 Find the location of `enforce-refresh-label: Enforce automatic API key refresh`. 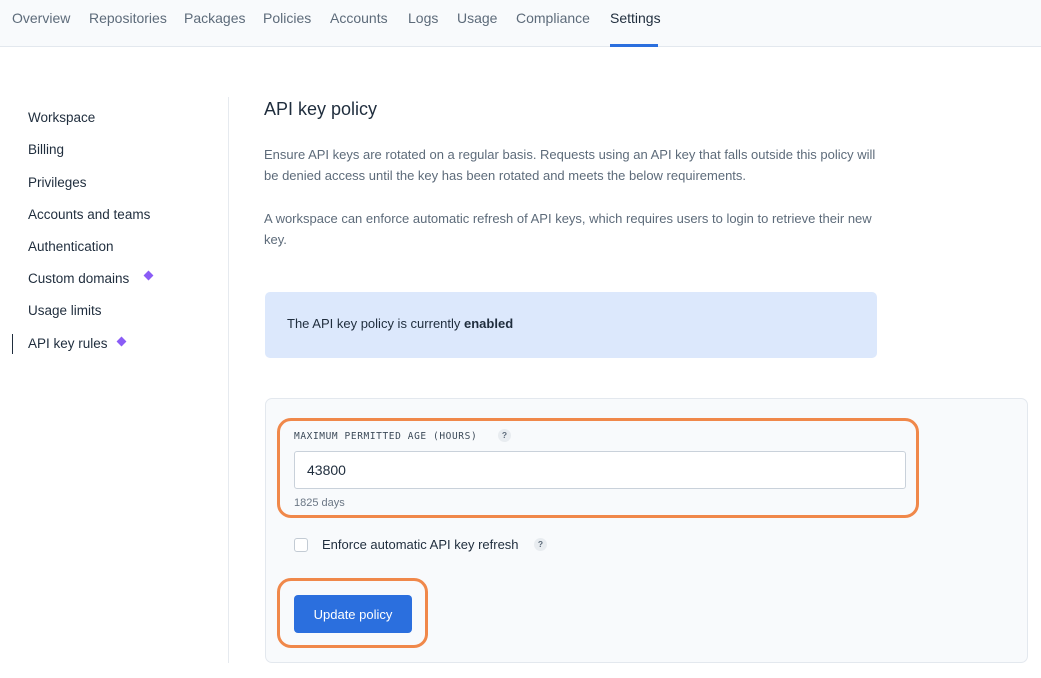

enforce-refresh-label: Enforce automatic API key refresh is located at coordinates (420, 544).